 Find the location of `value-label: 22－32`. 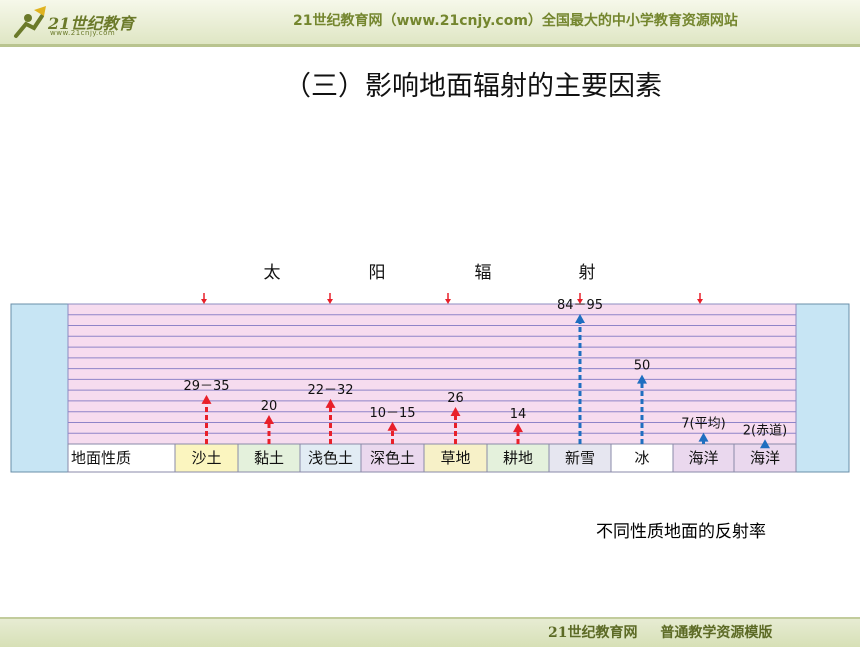

value-label: 22－32 is located at coordinates (330, 390).